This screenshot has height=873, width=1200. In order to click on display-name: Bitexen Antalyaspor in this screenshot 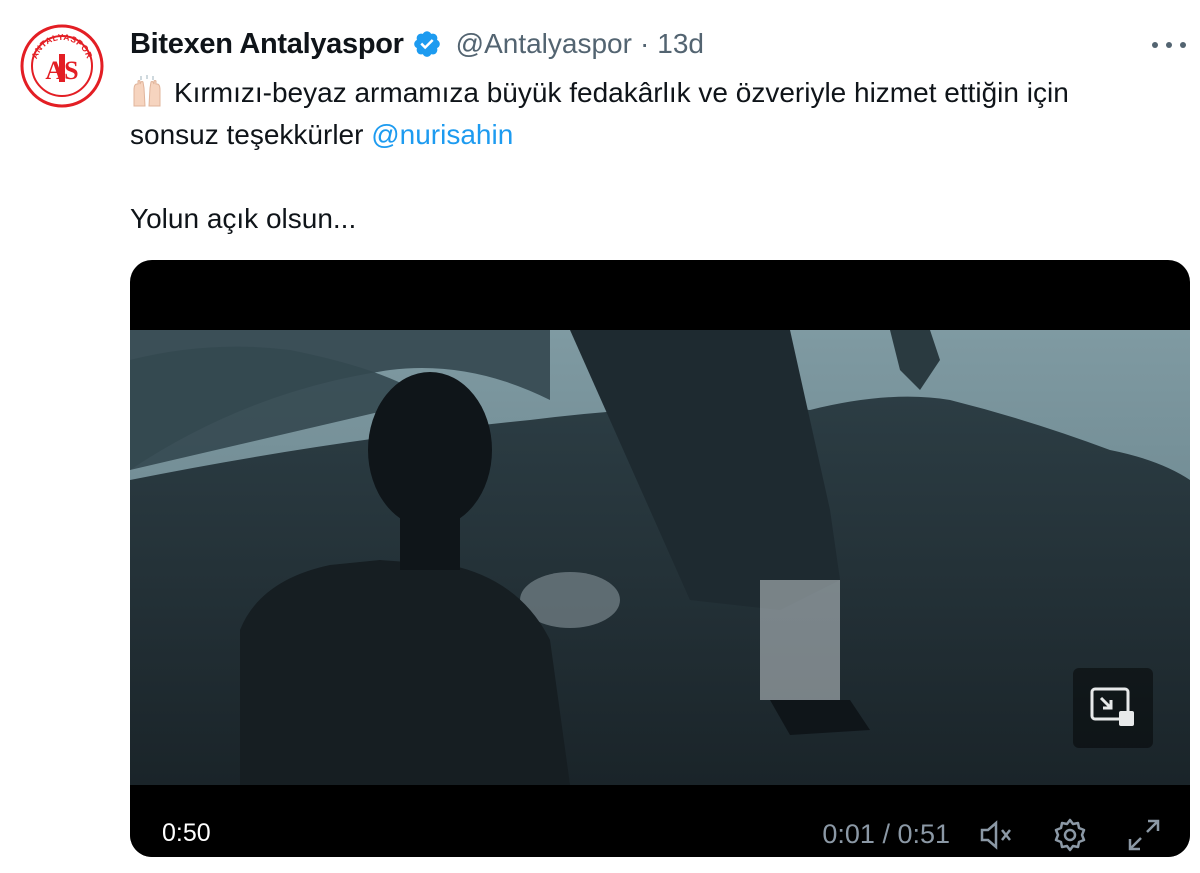, I will do `click(267, 44)`.